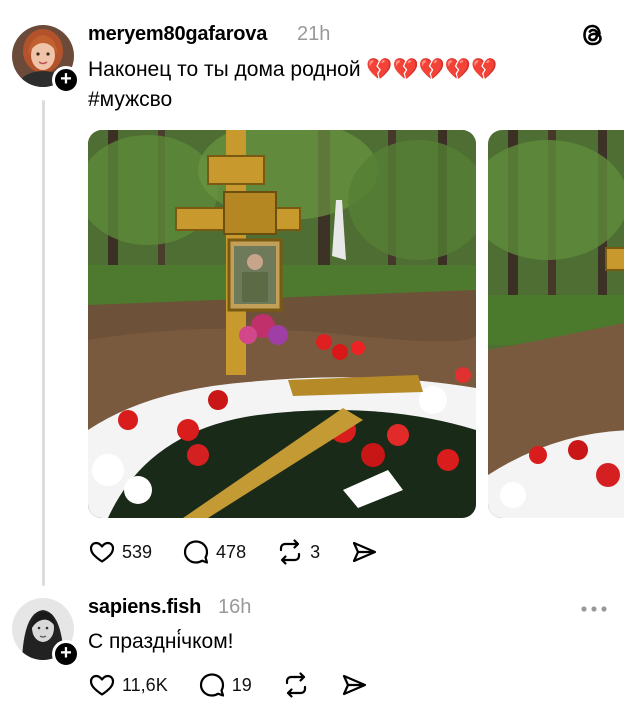  I want to click on post-timestamp: 21h, so click(314, 34).